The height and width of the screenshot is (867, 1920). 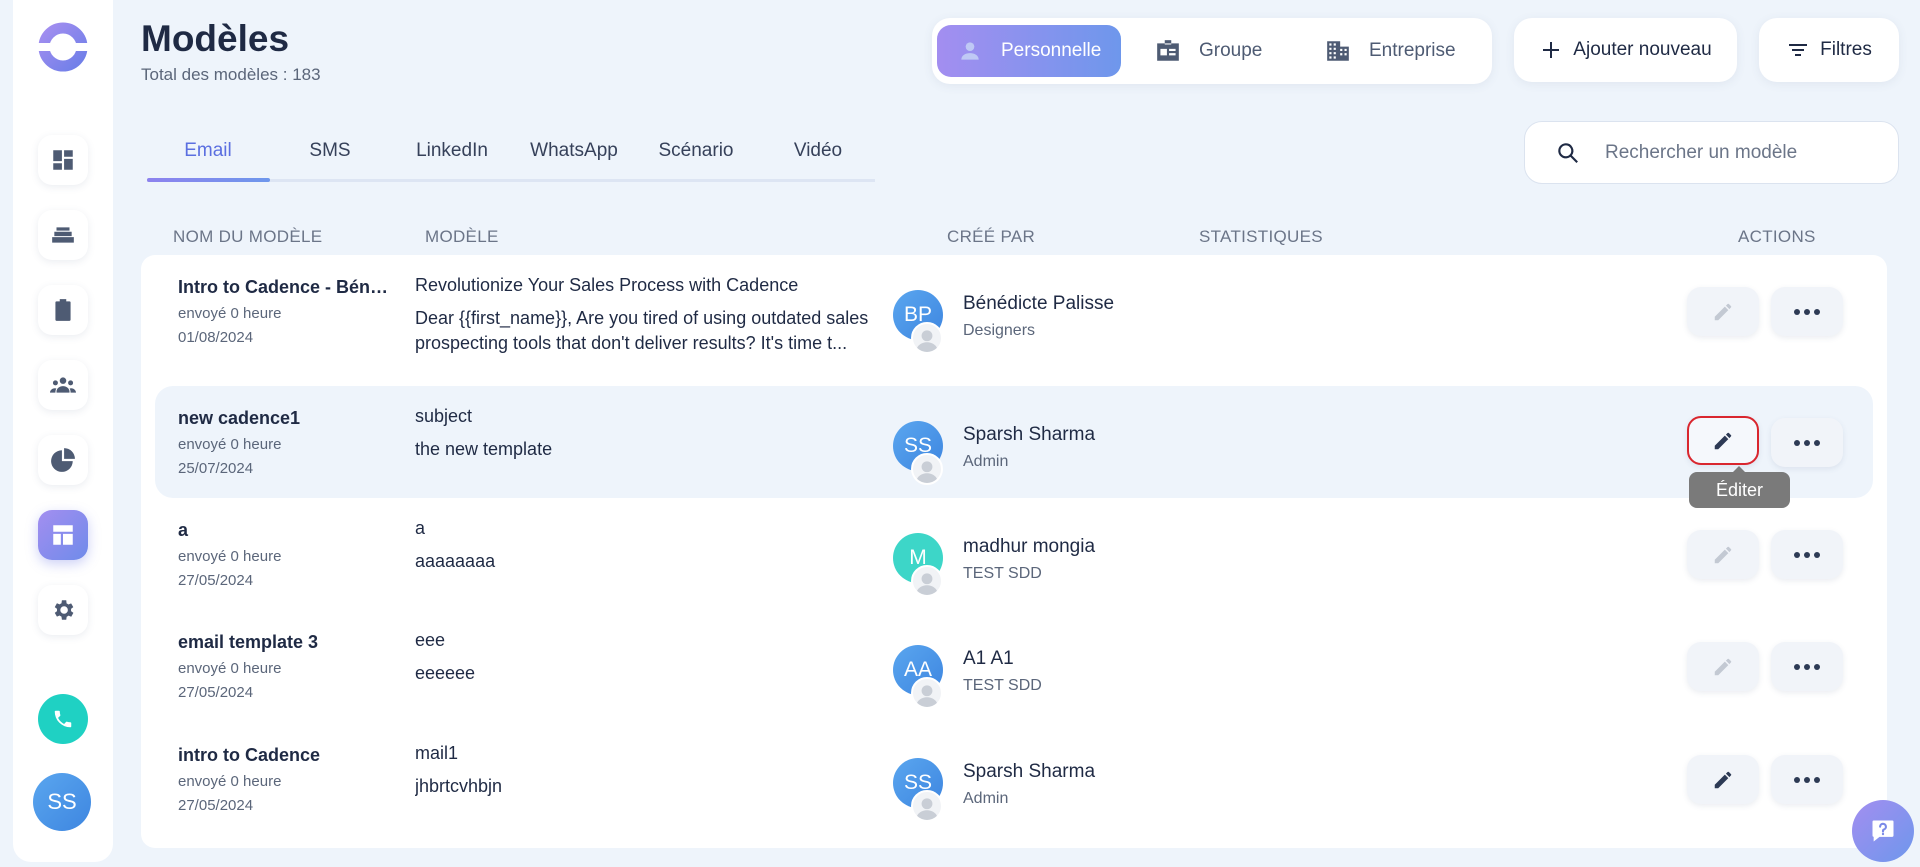 I want to click on template-body: aaaaaaaa, so click(x=455, y=561).